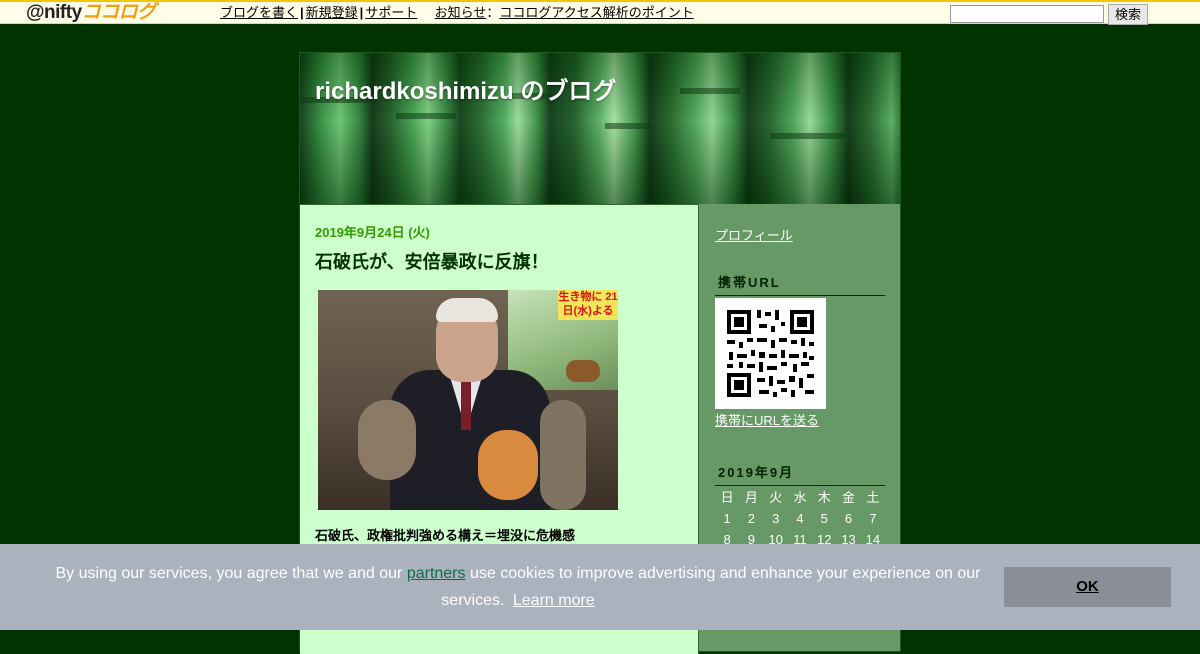 This screenshot has width=1200, height=654. Describe the element at coordinates (119, 12) in the screenshot. I see `logo-suffix: ココログ` at that location.